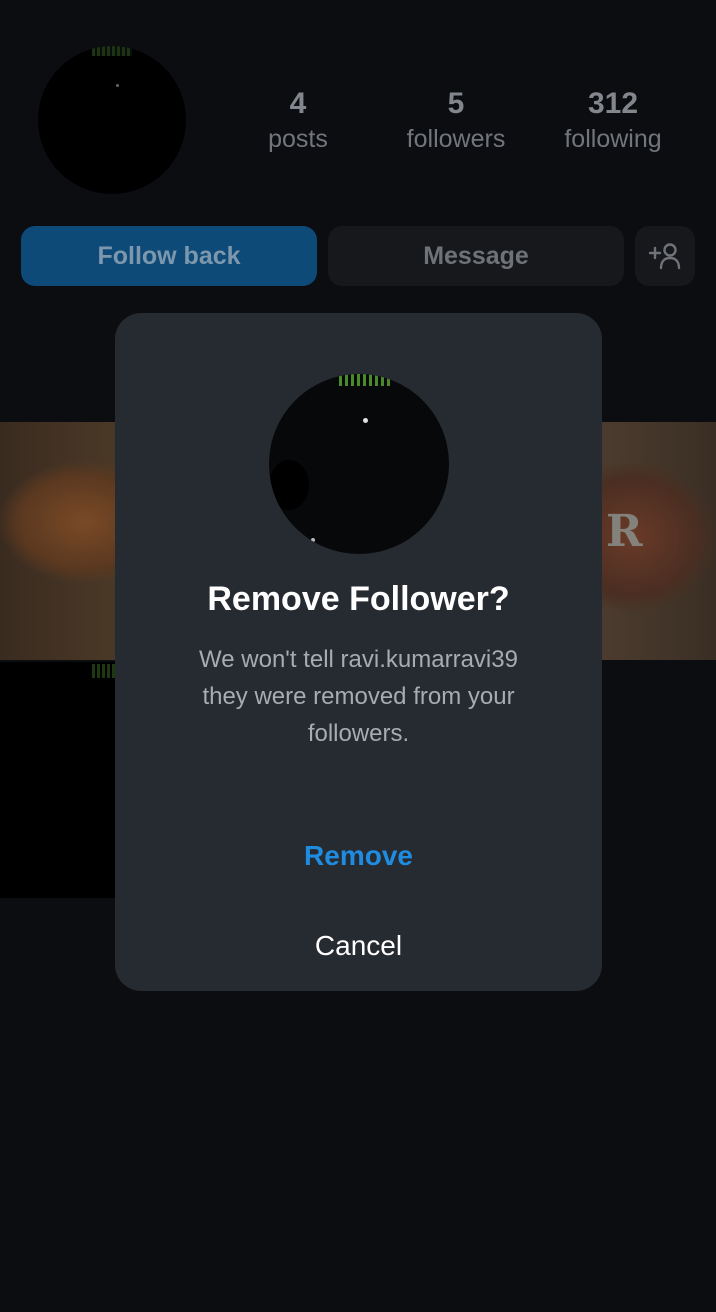  What do you see at coordinates (359, 464) in the screenshot?
I see `dialog-avatar` at bounding box center [359, 464].